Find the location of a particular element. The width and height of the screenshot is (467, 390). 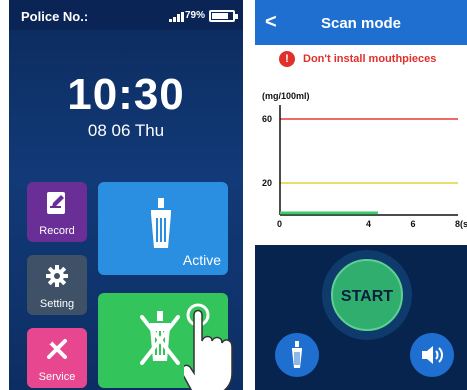

battery-icon is located at coordinates (223, 16).